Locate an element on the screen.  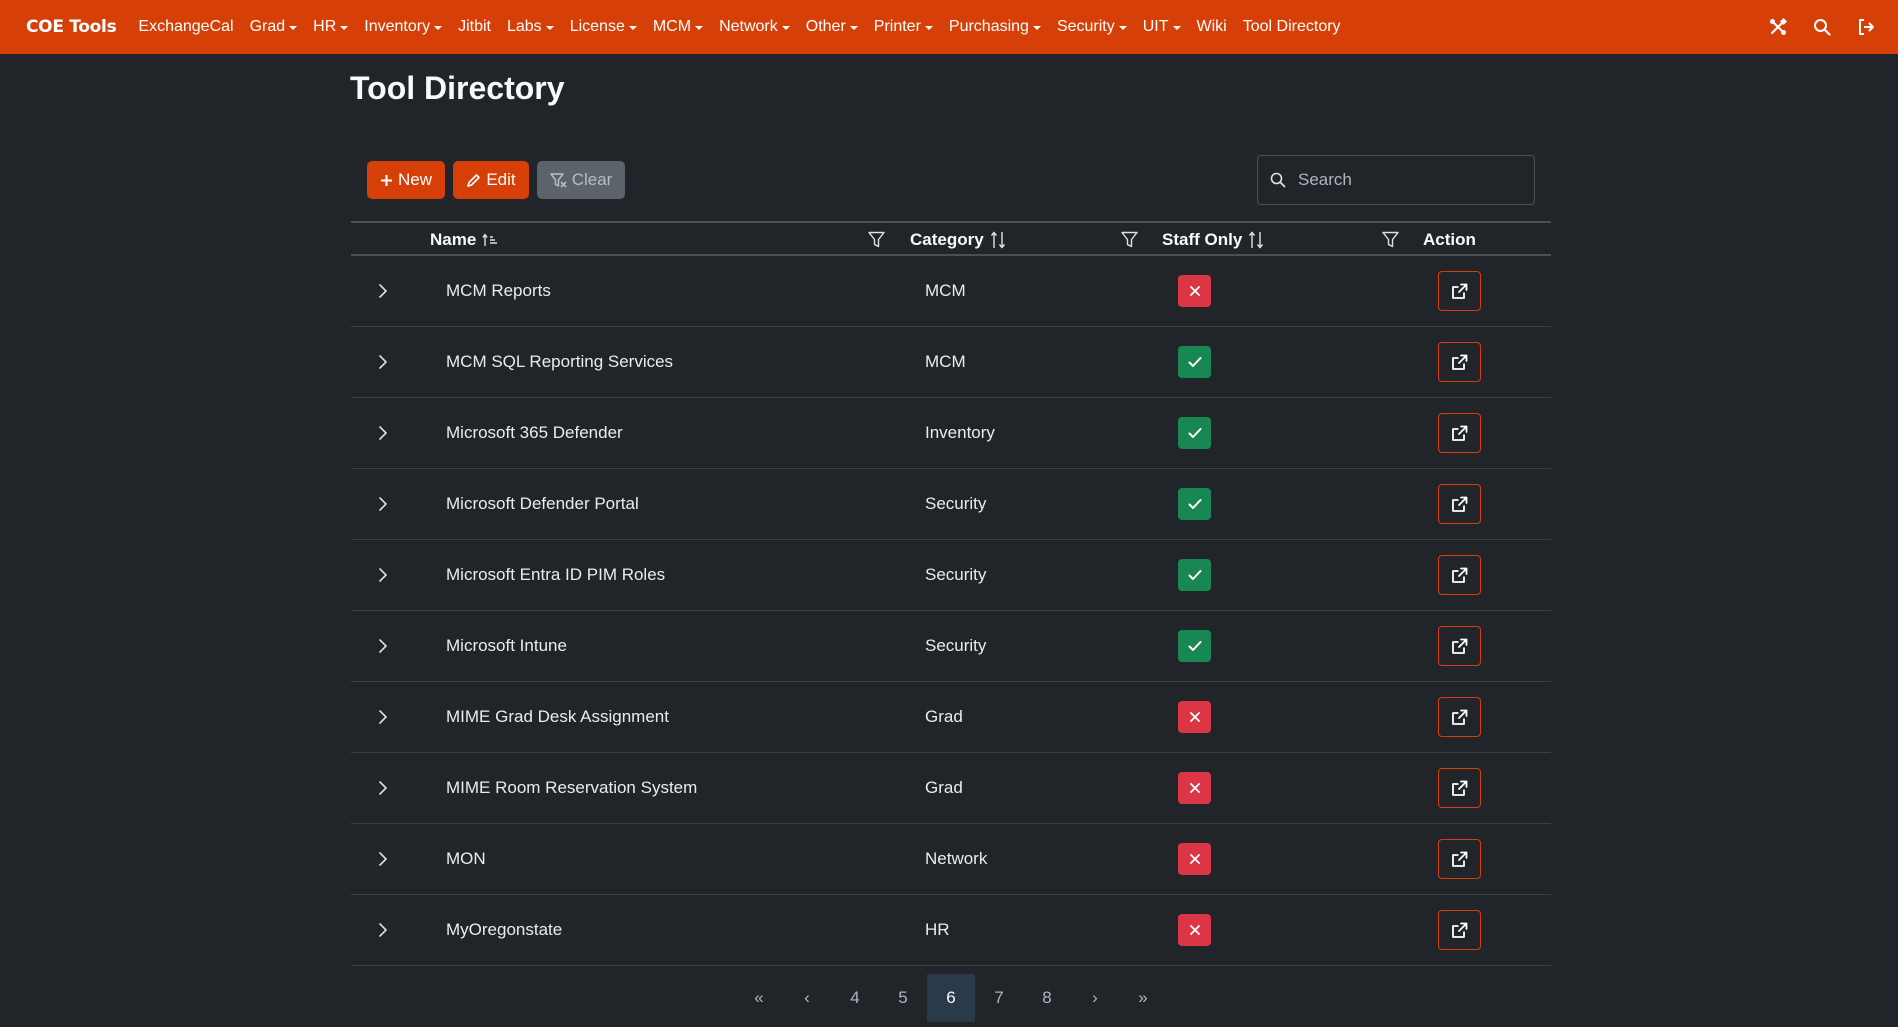
table-row: Microsoft Intune Security is located at coordinates (951, 646).